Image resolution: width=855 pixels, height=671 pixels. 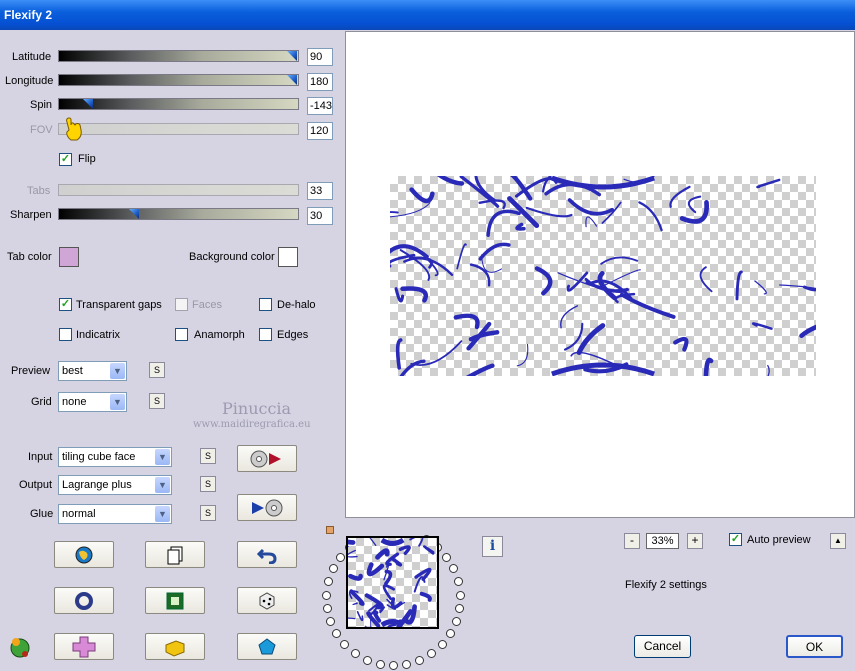 I want to click on output-label: Output, so click(x=36, y=485).